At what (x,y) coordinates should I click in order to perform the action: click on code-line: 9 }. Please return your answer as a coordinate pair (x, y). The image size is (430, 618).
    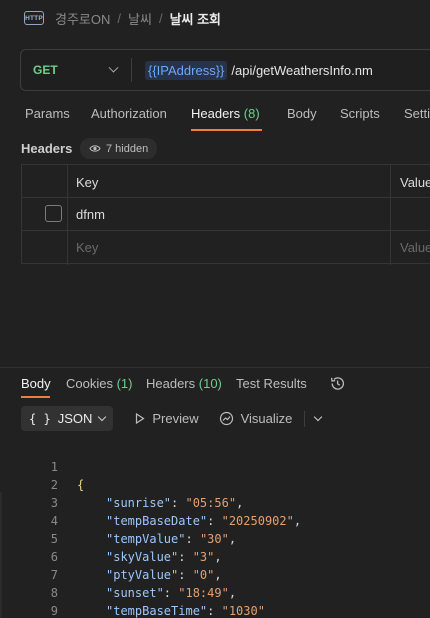
    Looking at the image, I should click on (215, 601).